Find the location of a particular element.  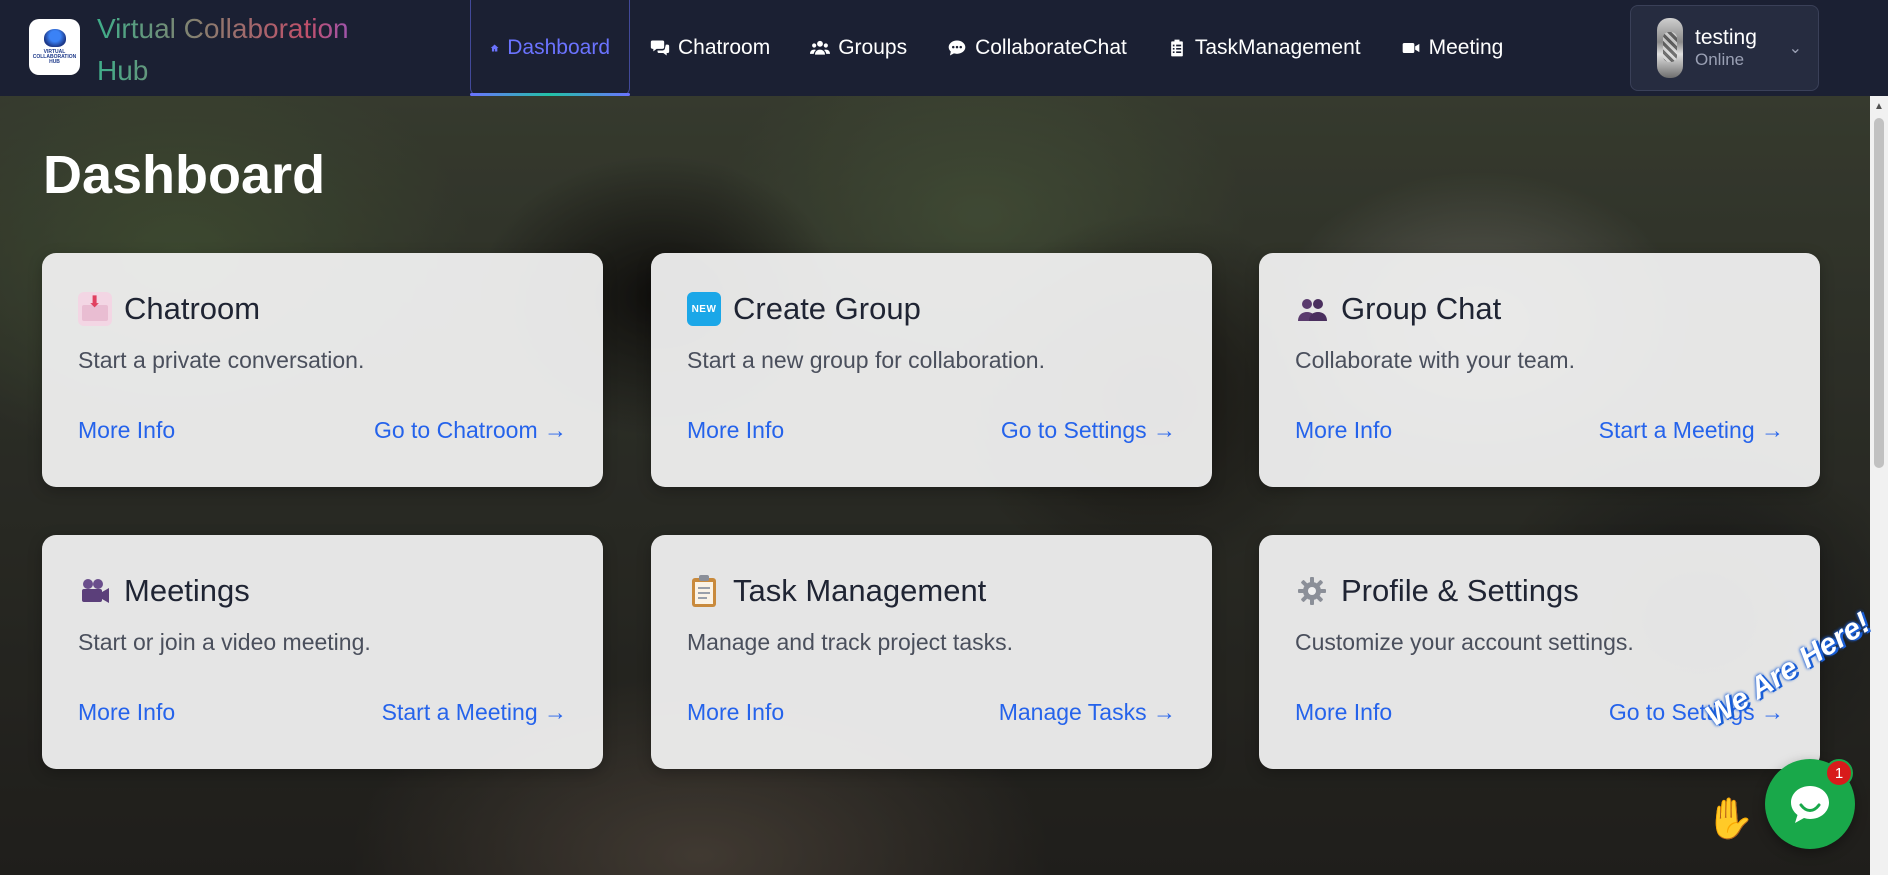

chevron-down-icon: ⌄ is located at coordinates (1795, 48).